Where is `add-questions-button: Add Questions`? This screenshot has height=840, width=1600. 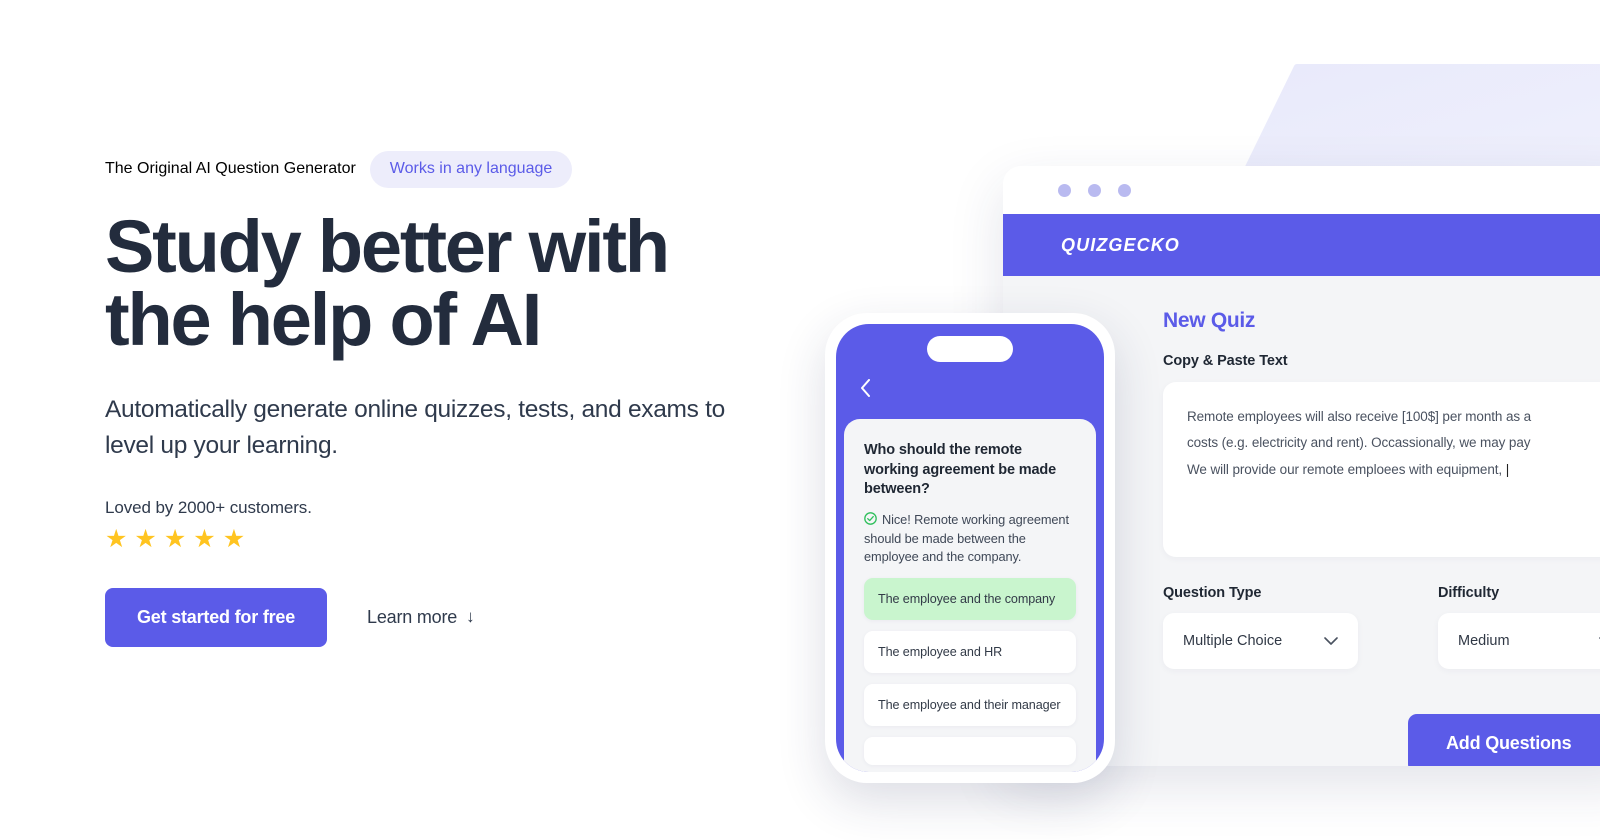 add-questions-button: Add Questions is located at coordinates (1504, 740).